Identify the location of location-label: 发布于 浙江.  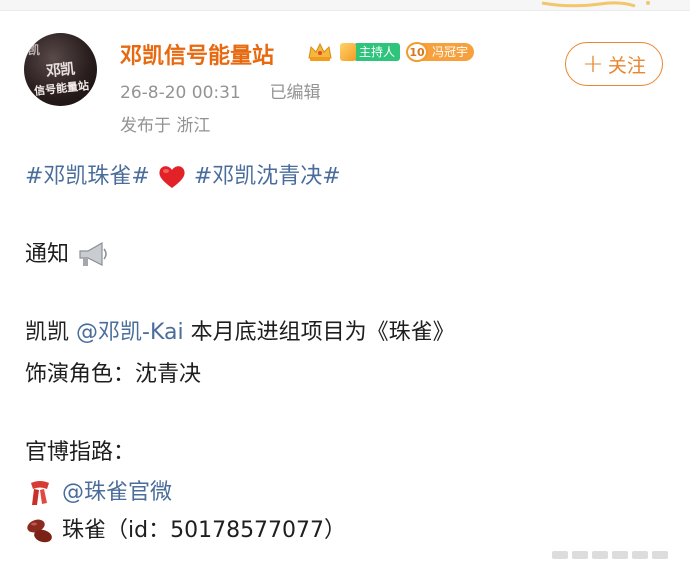
(165, 126).